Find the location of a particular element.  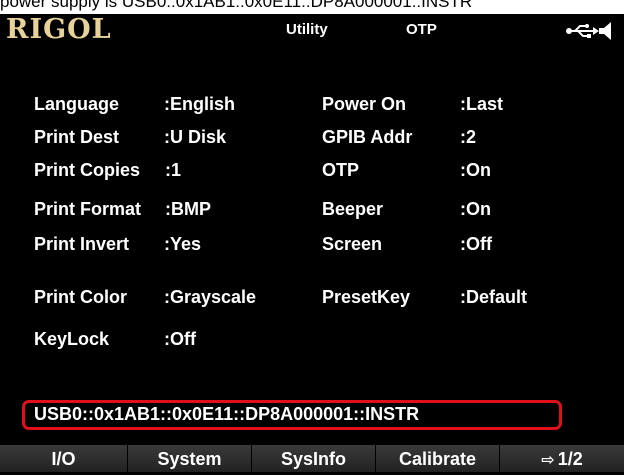

setting-label: GPIB Addr is located at coordinates (367, 137).